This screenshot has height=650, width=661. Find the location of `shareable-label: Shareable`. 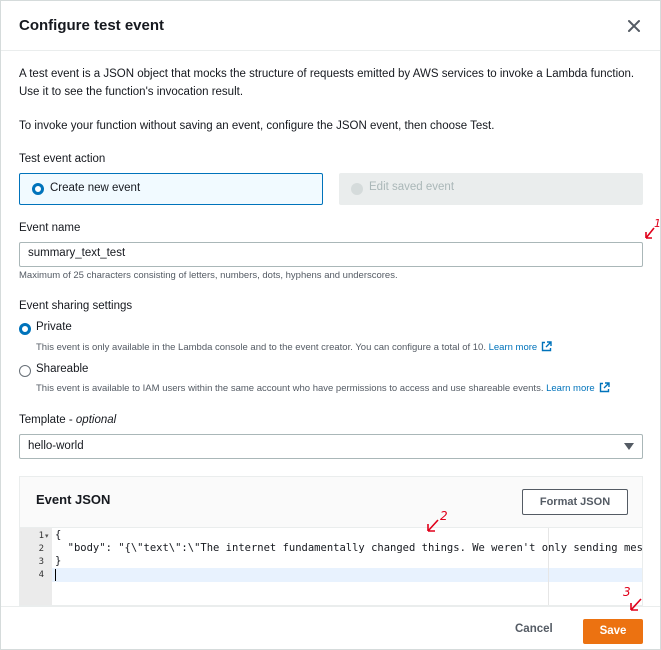

shareable-label: Shareable is located at coordinates (62, 369).